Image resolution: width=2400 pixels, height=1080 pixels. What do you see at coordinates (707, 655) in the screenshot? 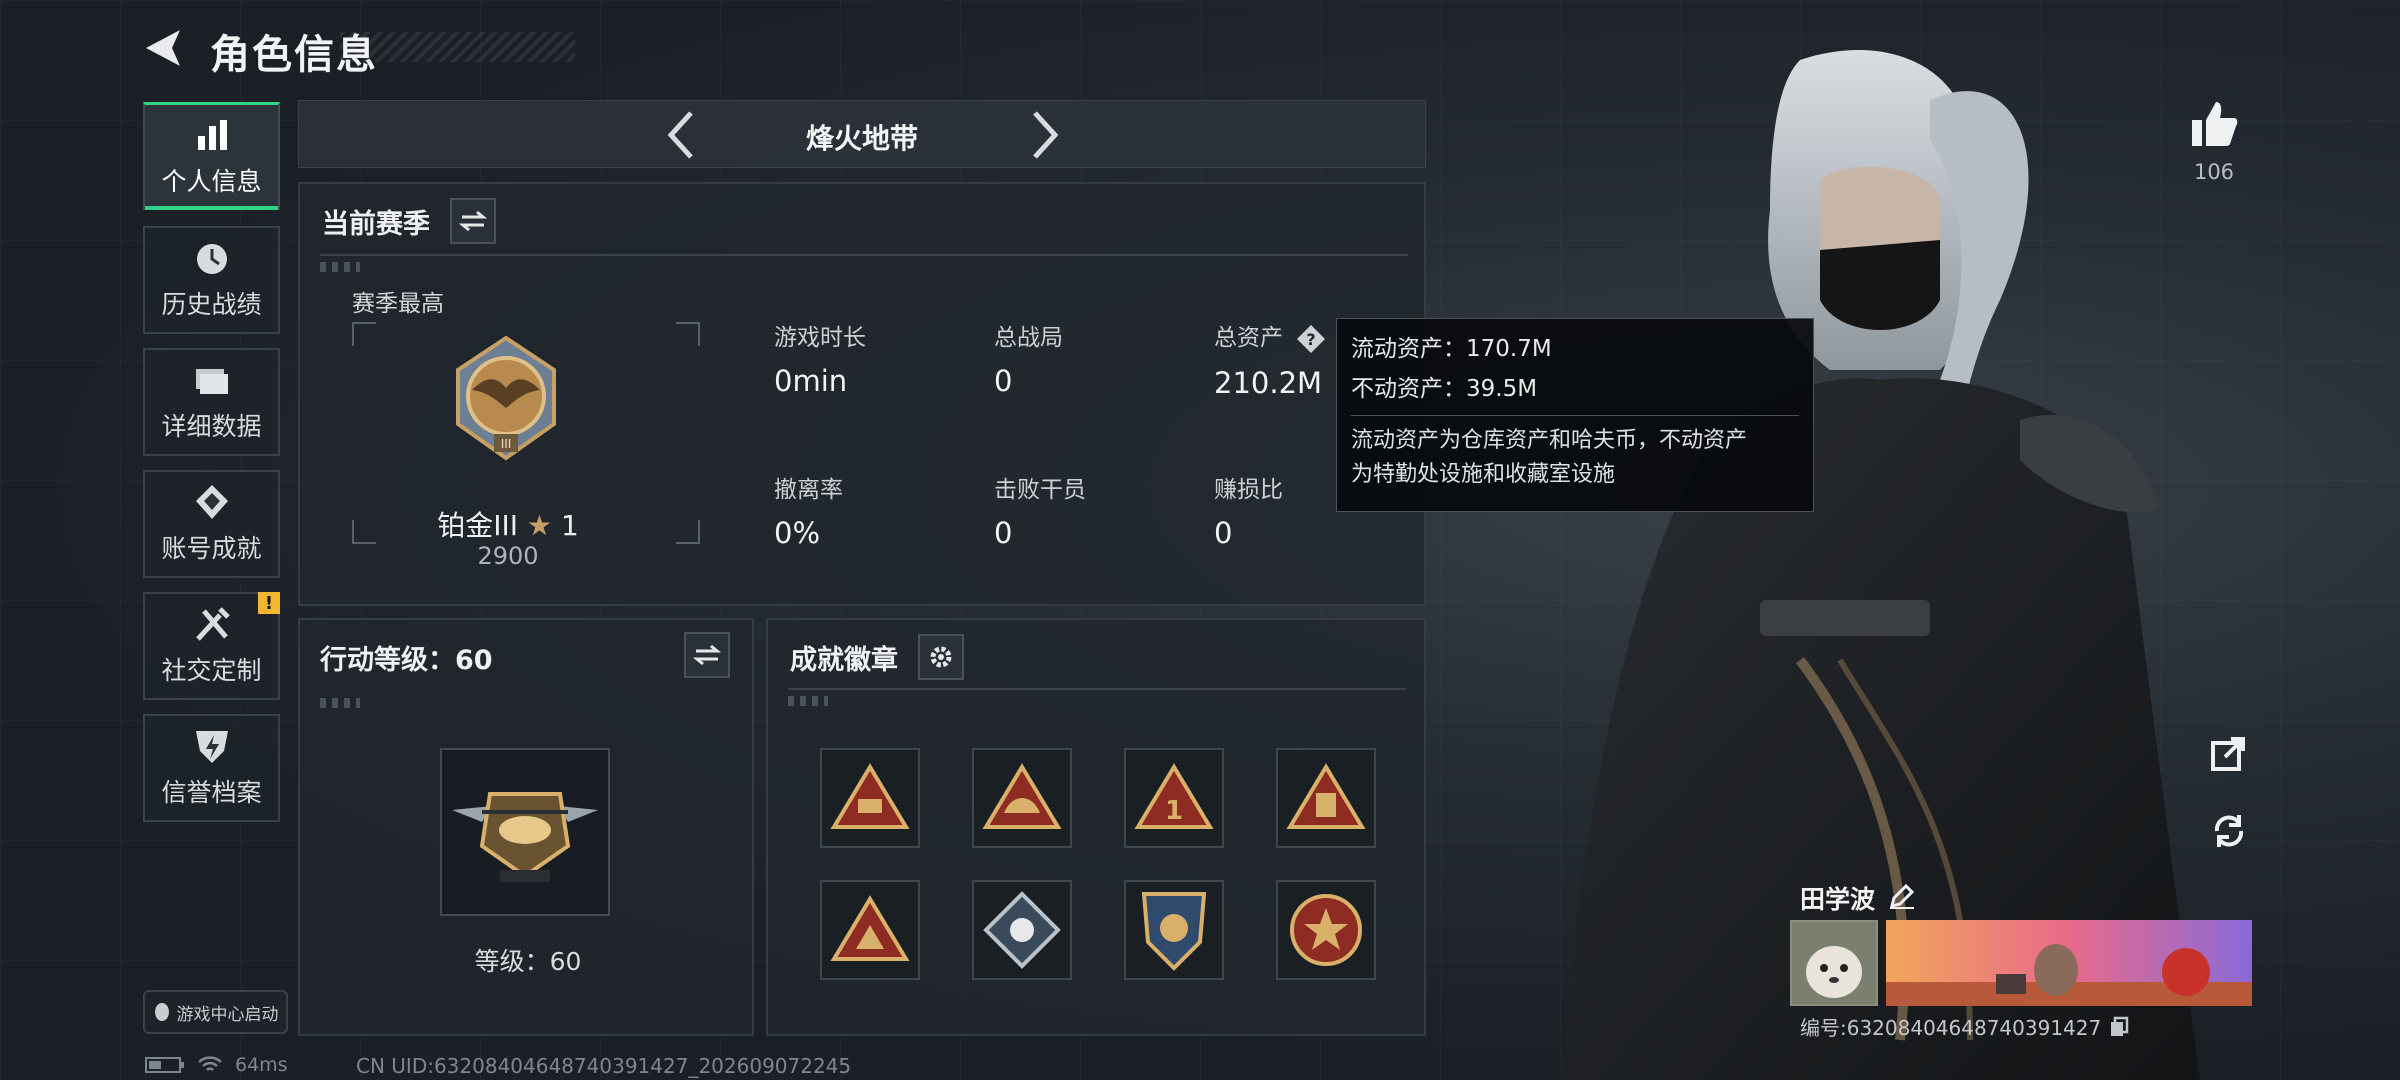
I see `swap-level-button` at bounding box center [707, 655].